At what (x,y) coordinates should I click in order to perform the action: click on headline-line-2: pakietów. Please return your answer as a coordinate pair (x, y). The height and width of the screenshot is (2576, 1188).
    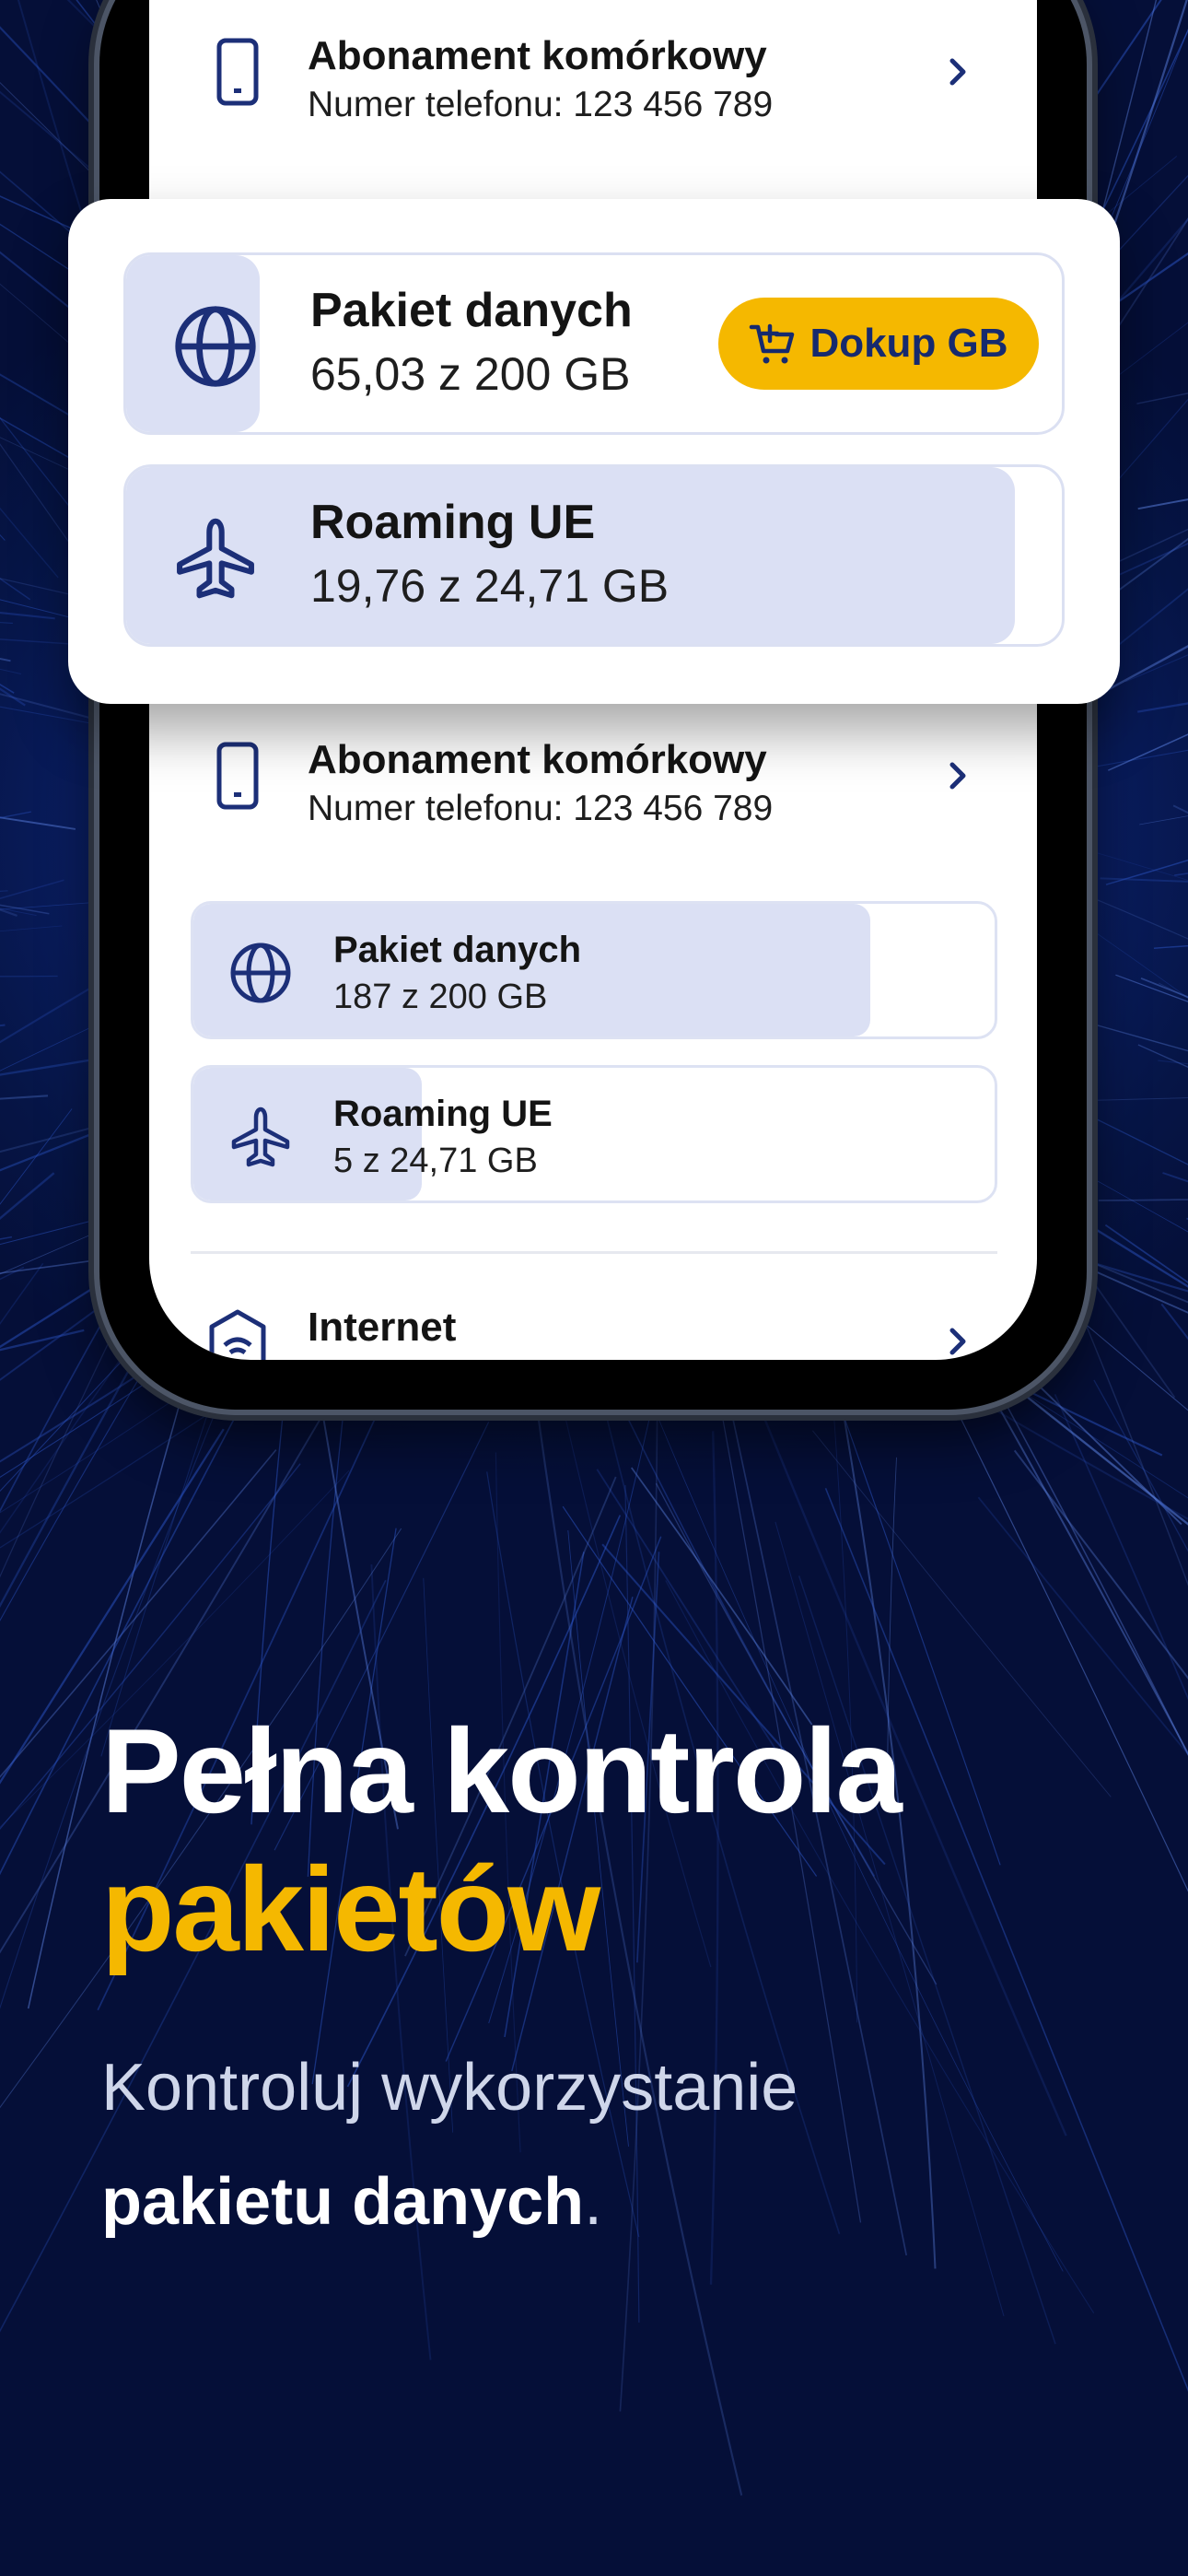
    Looking at the image, I should click on (350, 1908).